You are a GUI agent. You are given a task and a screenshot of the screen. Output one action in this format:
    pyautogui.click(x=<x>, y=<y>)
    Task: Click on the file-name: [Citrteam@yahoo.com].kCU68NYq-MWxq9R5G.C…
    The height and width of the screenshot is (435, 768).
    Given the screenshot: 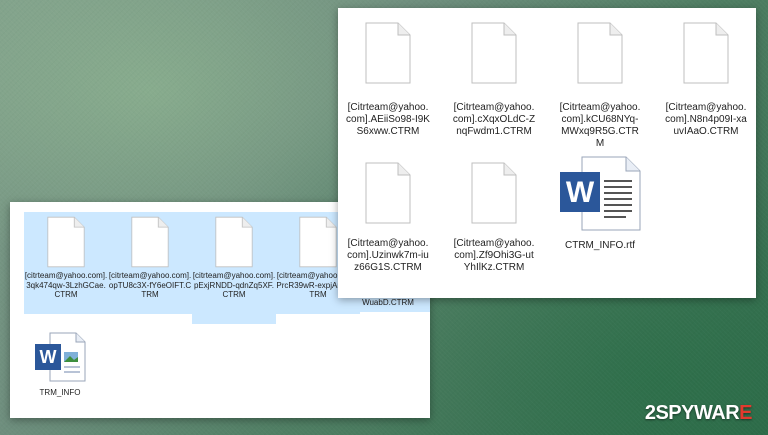 What is the action you would take?
    pyautogui.click(x=600, y=125)
    